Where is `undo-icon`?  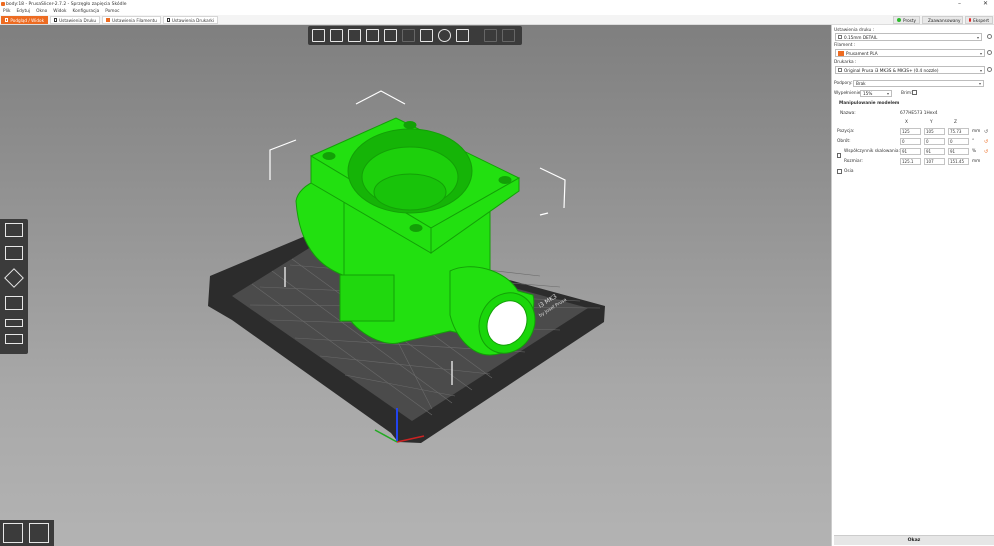
undo-icon is located at coordinates (490, 35).